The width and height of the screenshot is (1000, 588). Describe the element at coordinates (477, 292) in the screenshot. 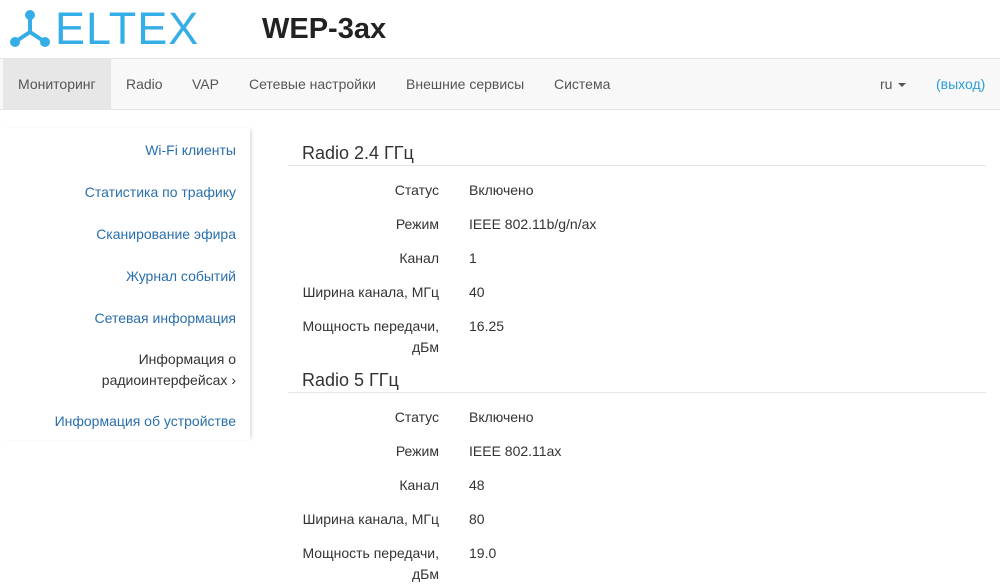

I see `radio24-bandwidth-value: 40` at that location.